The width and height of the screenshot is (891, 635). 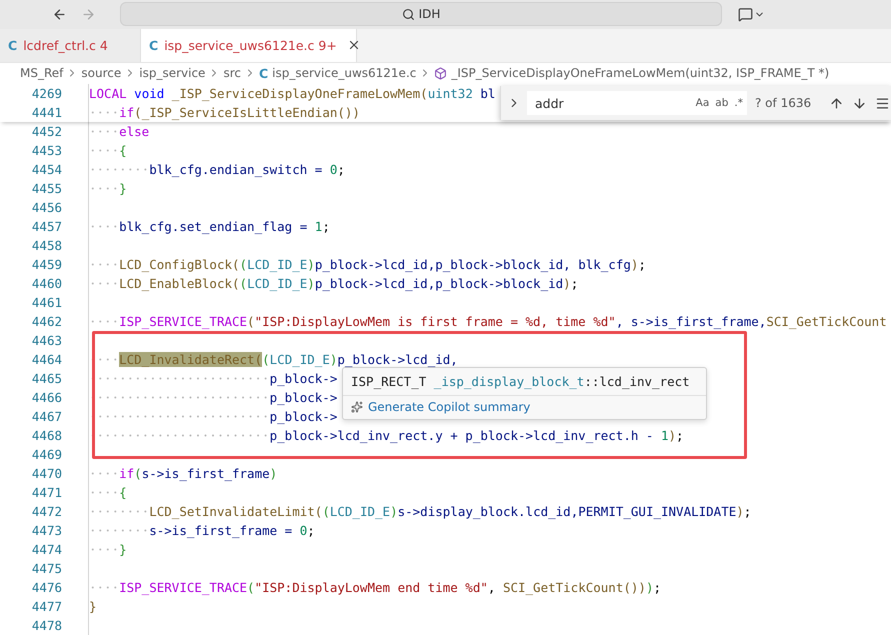 What do you see at coordinates (46, 321) in the screenshot?
I see `line-number: 4462` at bounding box center [46, 321].